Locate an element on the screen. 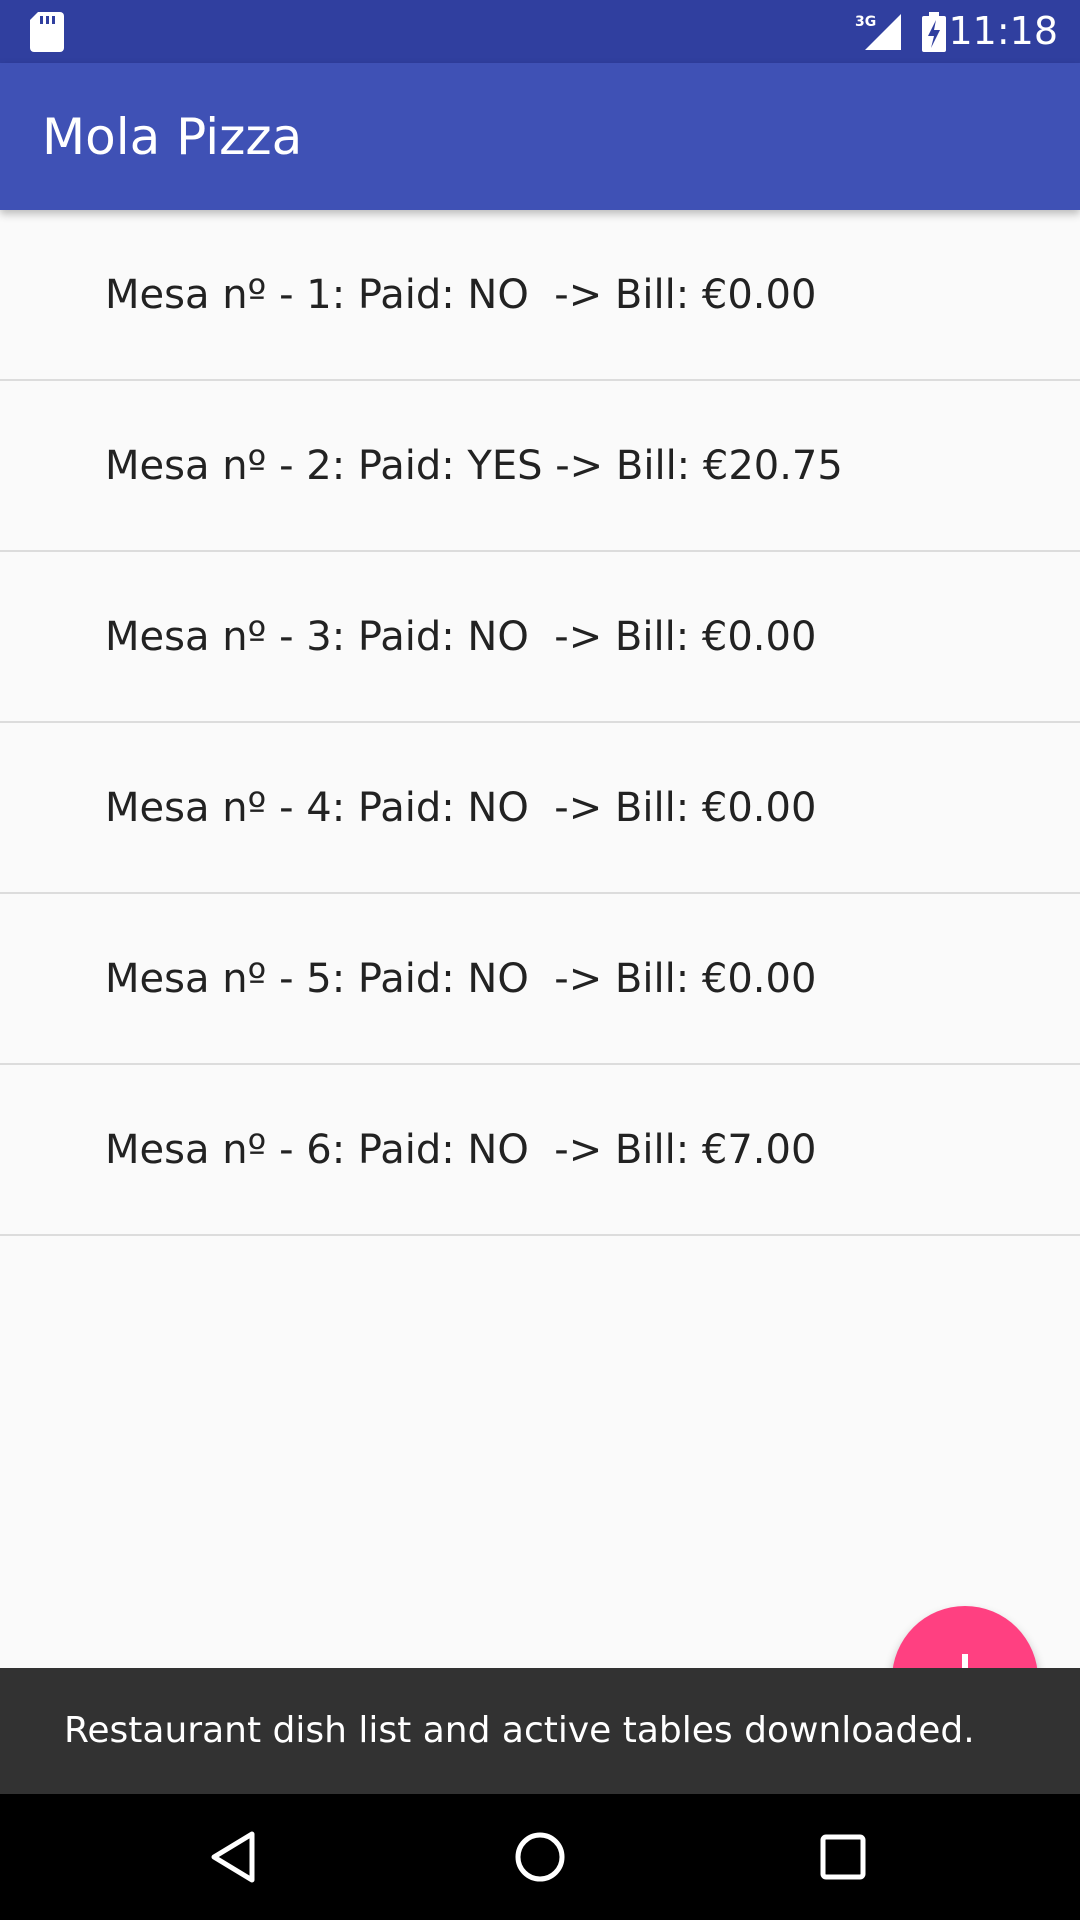  app-bar: Mola Pizza is located at coordinates (540, 136).